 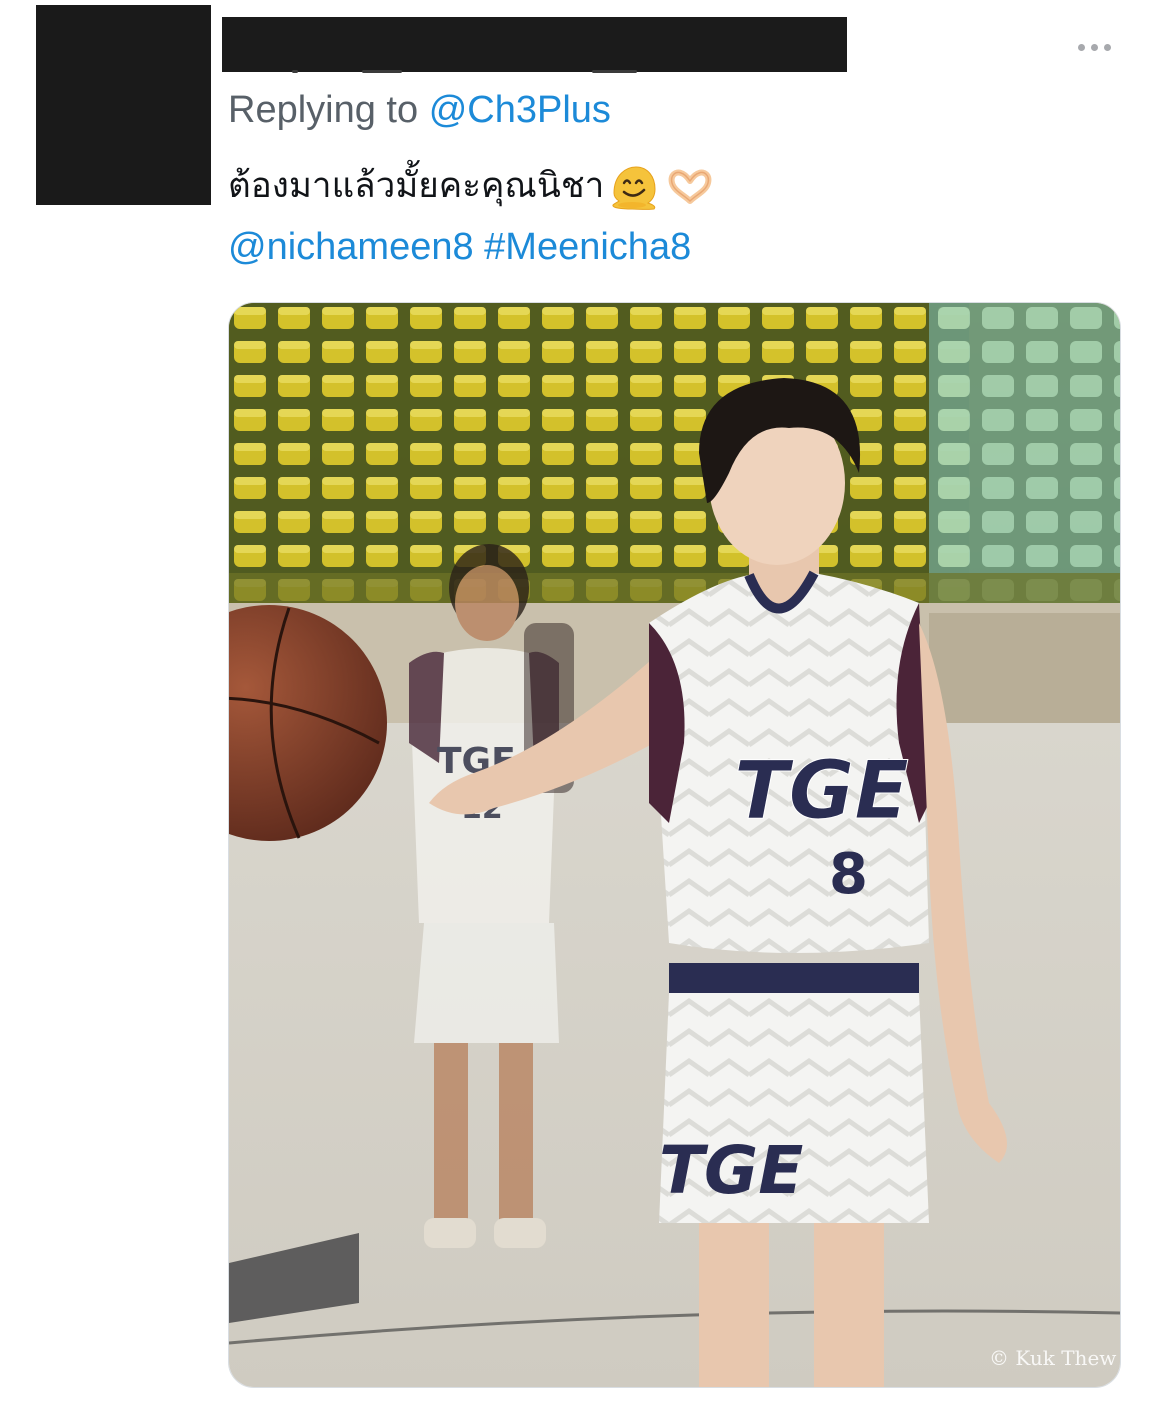 I want to click on replying-to-line: Replying to @Ch3Plus, so click(x=419, y=110).